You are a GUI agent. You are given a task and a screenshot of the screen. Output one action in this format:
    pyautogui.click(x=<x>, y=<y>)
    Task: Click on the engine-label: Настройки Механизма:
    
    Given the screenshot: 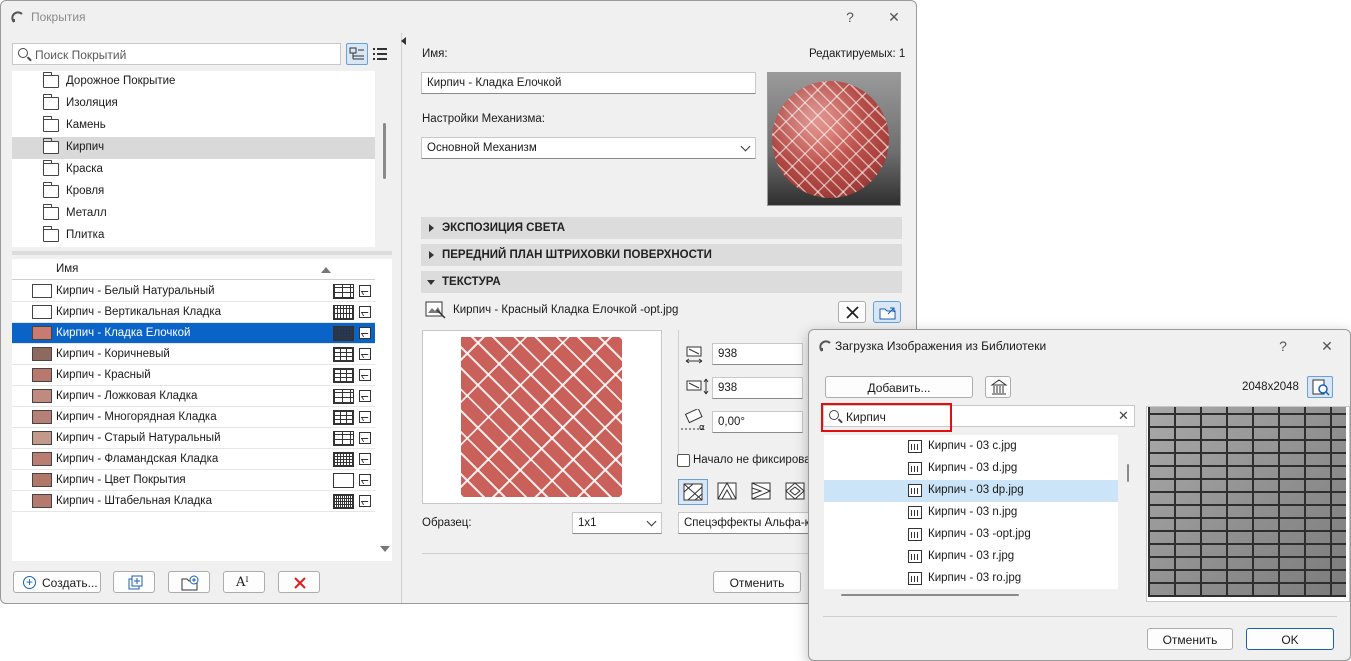 What is the action you would take?
    pyautogui.click(x=483, y=119)
    